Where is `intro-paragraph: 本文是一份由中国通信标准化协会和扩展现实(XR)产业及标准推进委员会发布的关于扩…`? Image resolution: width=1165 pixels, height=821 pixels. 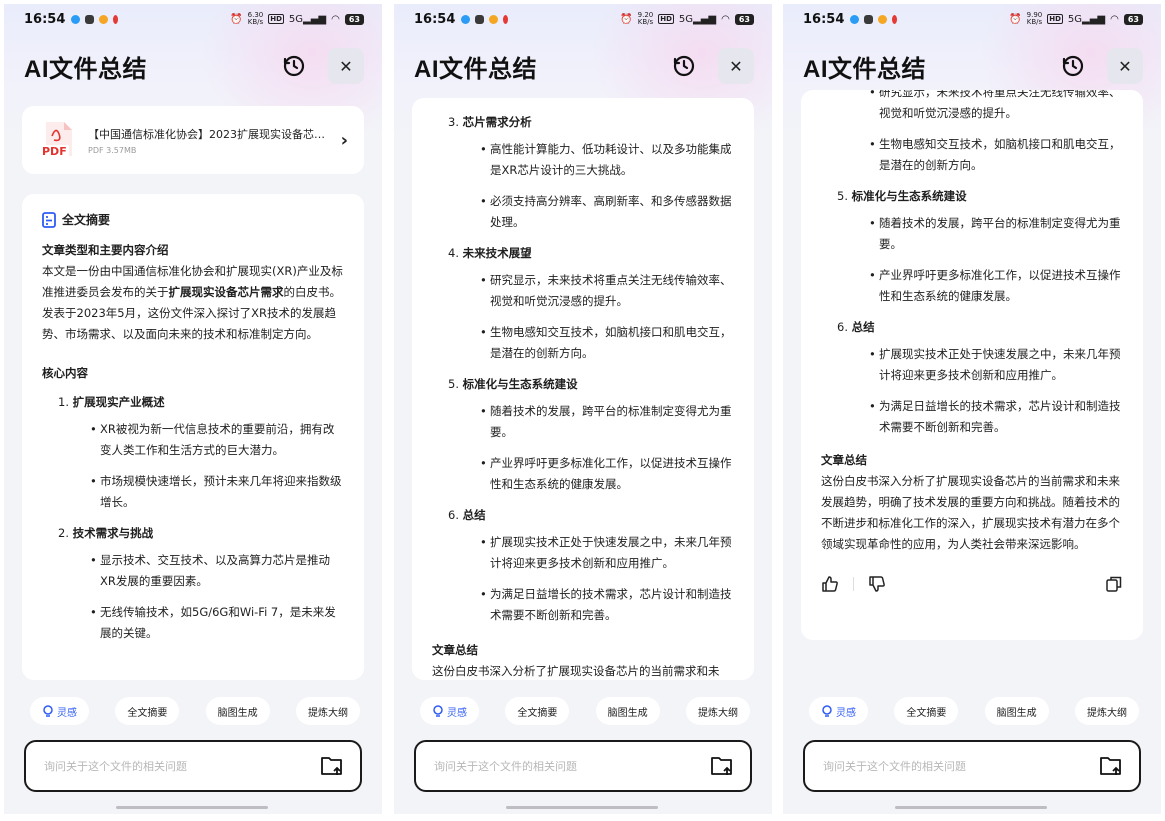 intro-paragraph: 本文是一份由中国通信标准化协会和扩展现实(XR)产业及标准推进委员会发布的关于扩… is located at coordinates (192, 302).